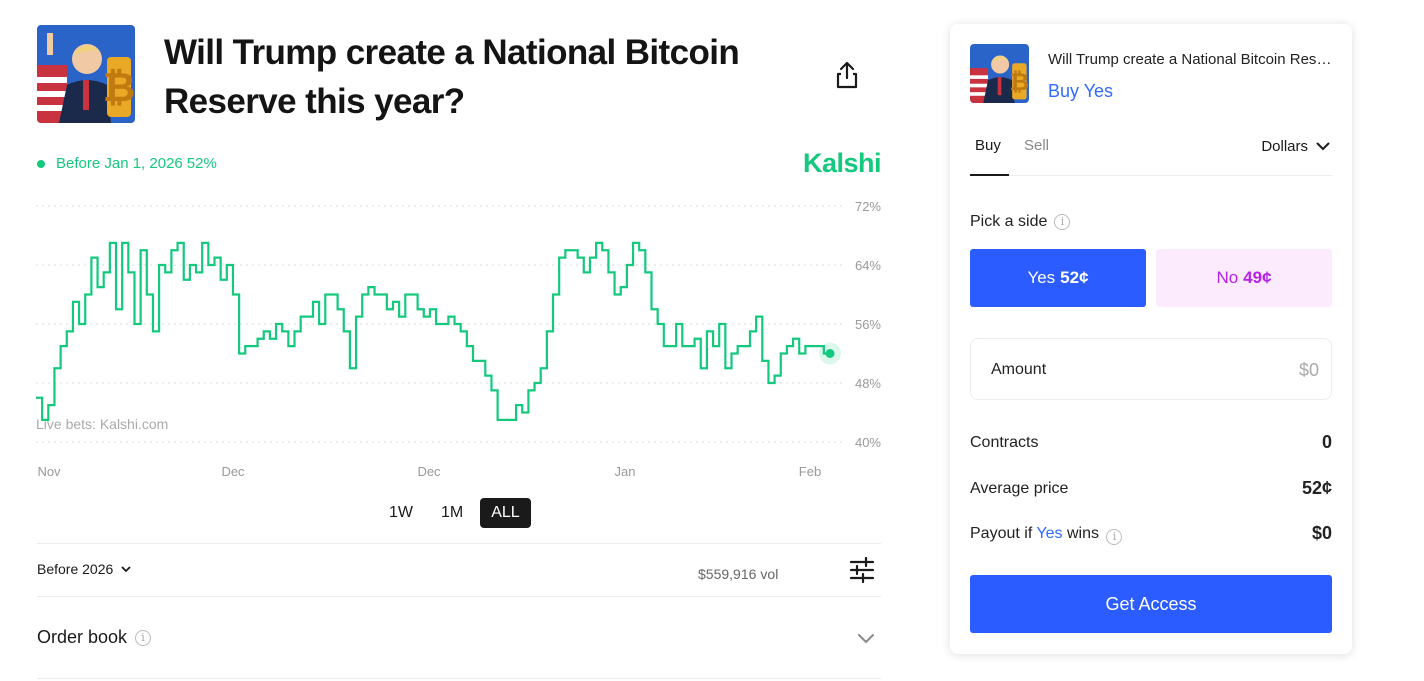 The image size is (1424, 681). I want to click on market-thumbnail: ₿, so click(86, 74).